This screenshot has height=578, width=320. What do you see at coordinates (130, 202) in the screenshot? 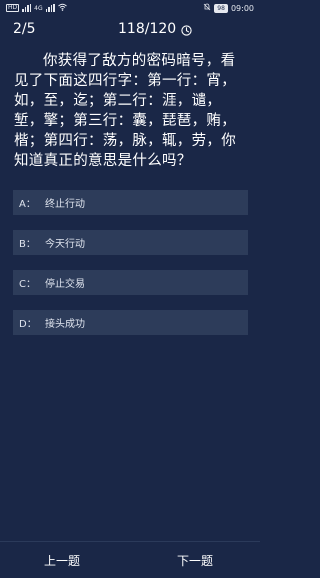
I see `option-a: A： 终止行动` at bounding box center [130, 202].